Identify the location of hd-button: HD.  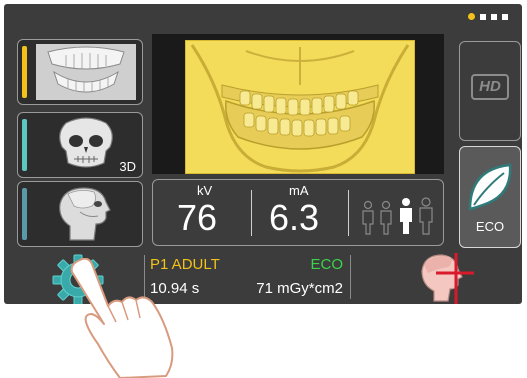
(490, 91).